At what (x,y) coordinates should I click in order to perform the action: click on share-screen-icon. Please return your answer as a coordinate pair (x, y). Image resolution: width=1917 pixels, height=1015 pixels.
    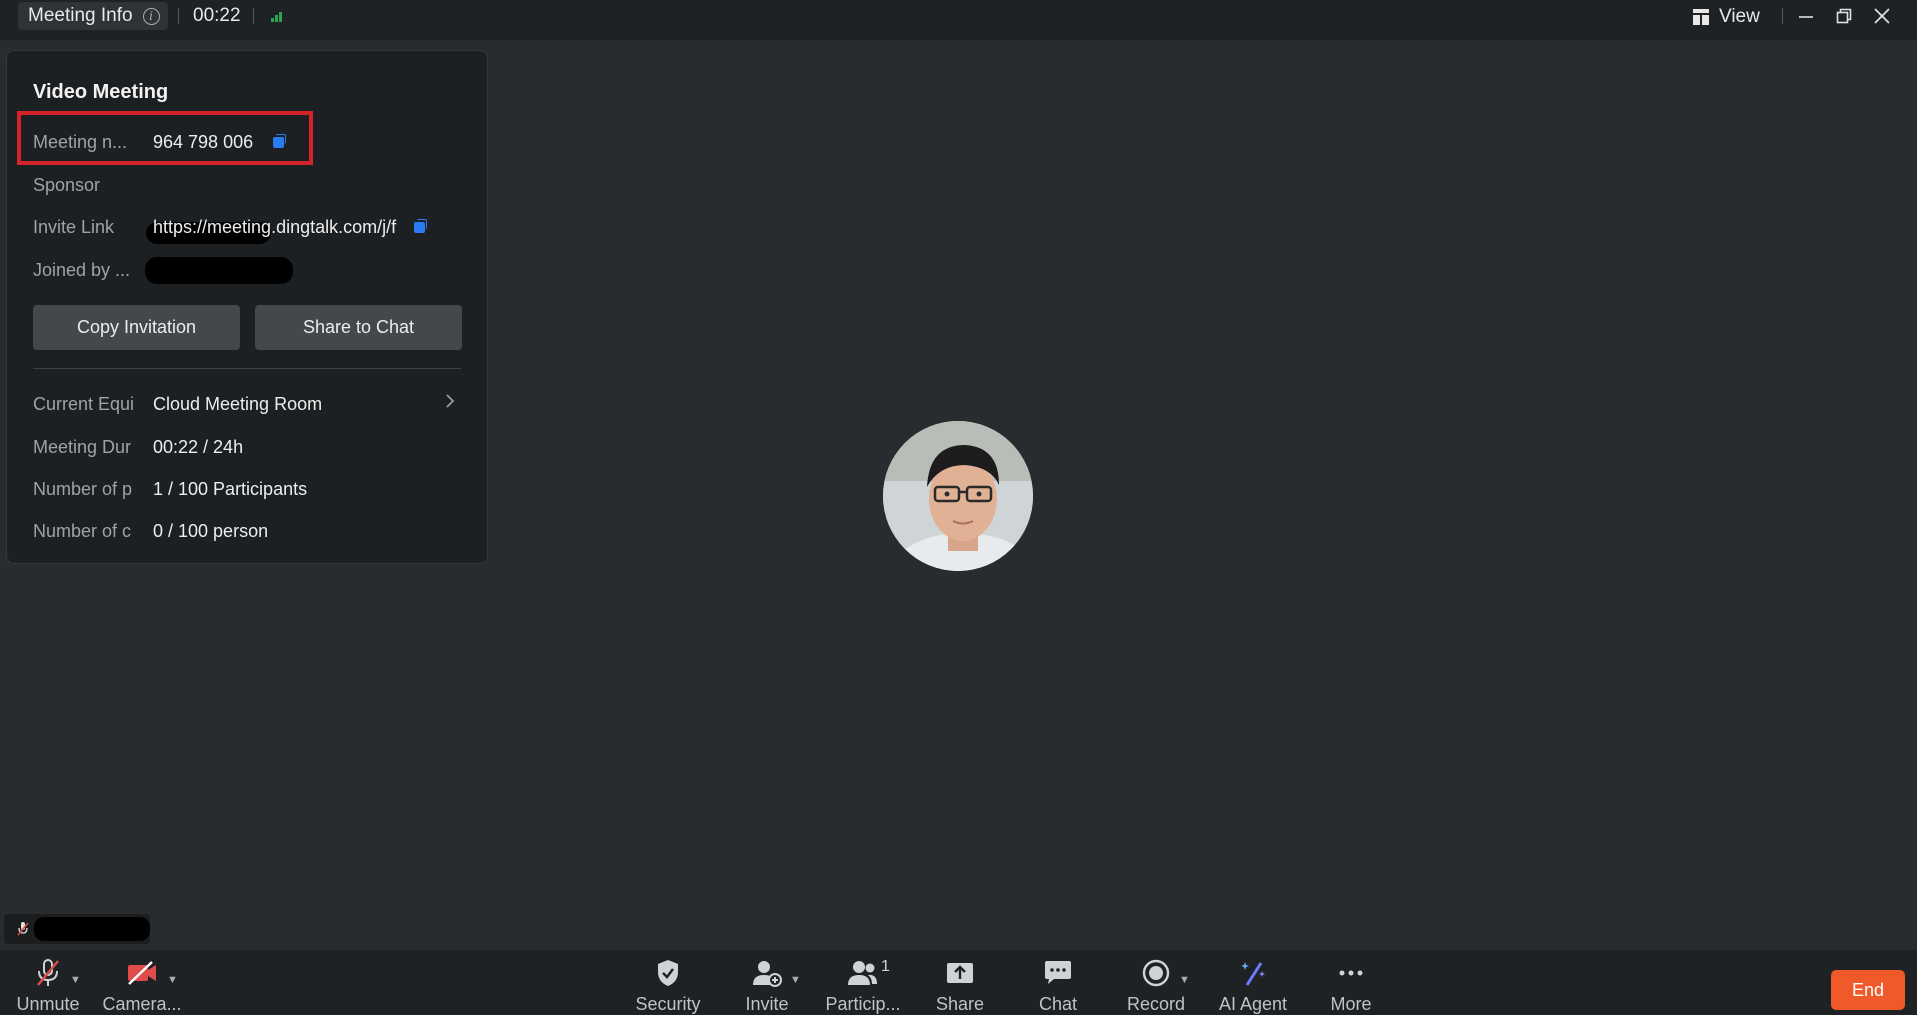
    Looking at the image, I should click on (960, 973).